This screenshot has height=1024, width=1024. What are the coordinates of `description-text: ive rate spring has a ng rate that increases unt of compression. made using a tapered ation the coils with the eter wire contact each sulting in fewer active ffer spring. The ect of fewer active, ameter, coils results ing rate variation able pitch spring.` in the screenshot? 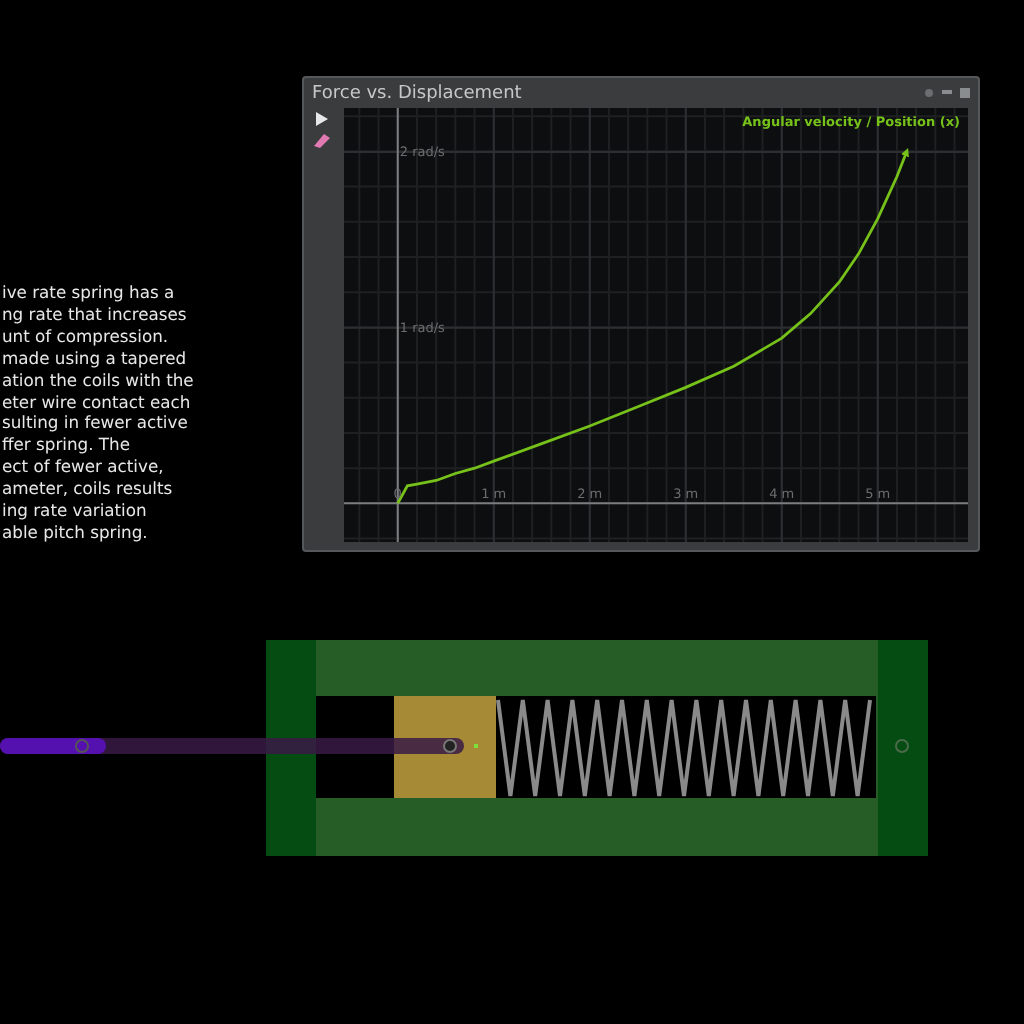 It's located at (99, 413).